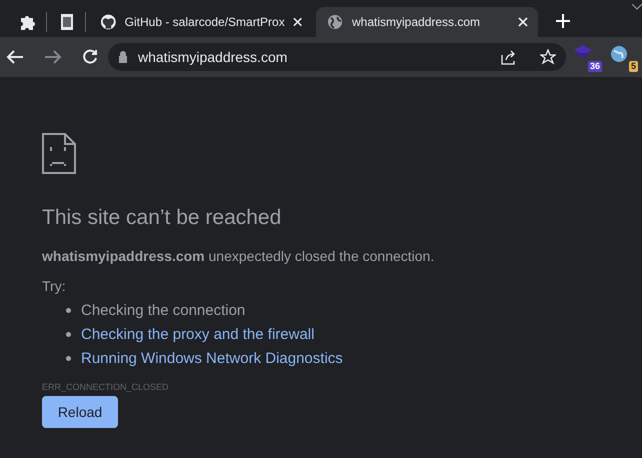 The width and height of the screenshot is (642, 458). Describe the element at coordinates (163, 310) in the screenshot. I see `suggestion-text: Checking the connection` at that location.